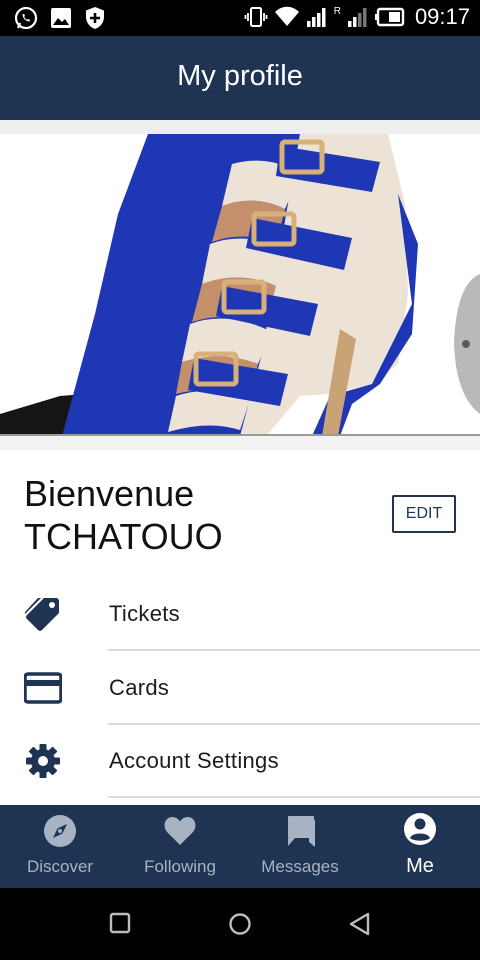 The height and width of the screenshot is (960, 480). Describe the element at coordinates (300, 866) in the screenshot. I see `nav-label: Messages` at that location.